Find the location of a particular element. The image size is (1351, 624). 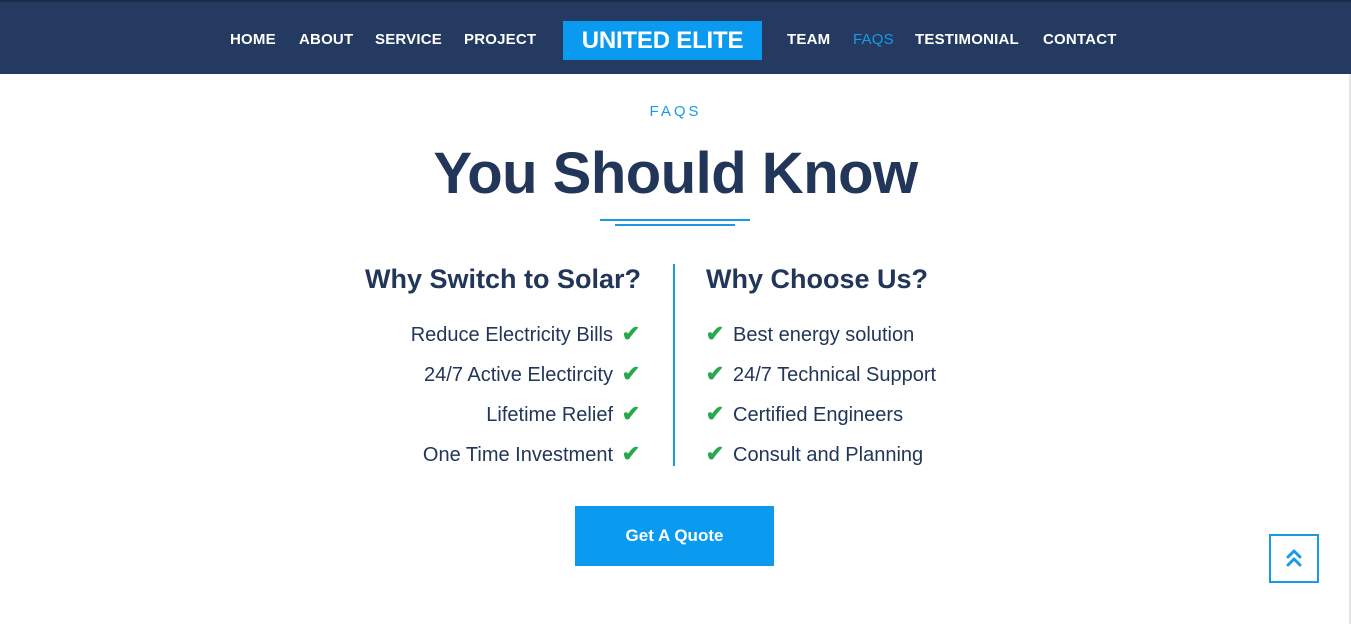

list-item: Lifetime Relief ✔ is located at coordinates (563, 414).